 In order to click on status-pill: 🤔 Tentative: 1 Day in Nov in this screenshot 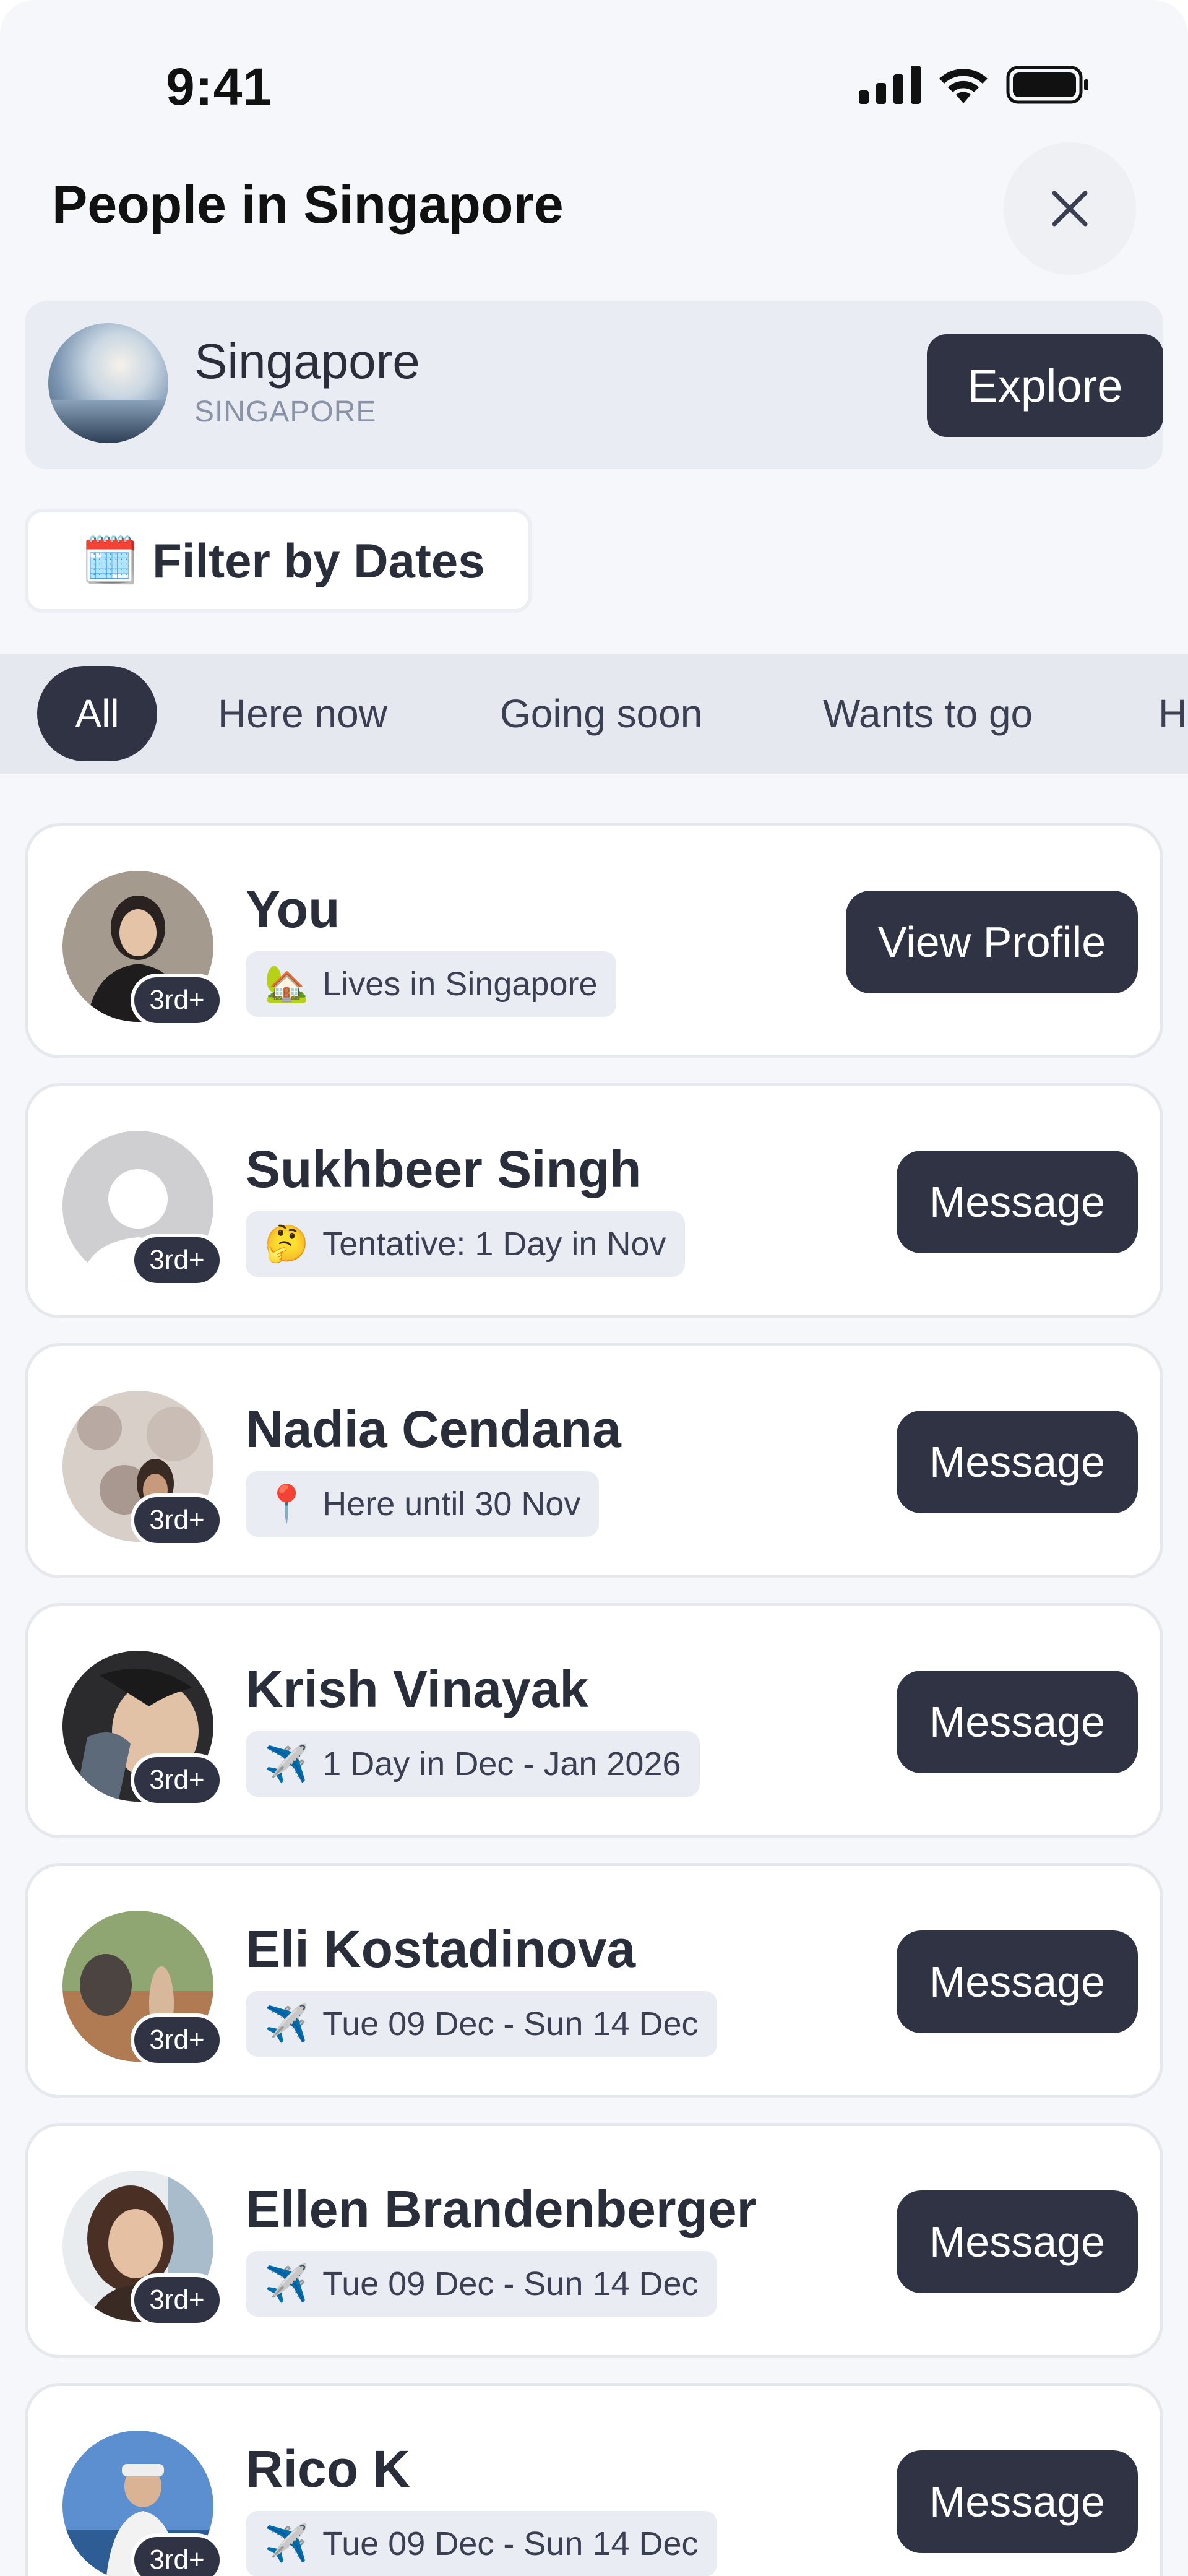, I will do `click(465, 1244)`.